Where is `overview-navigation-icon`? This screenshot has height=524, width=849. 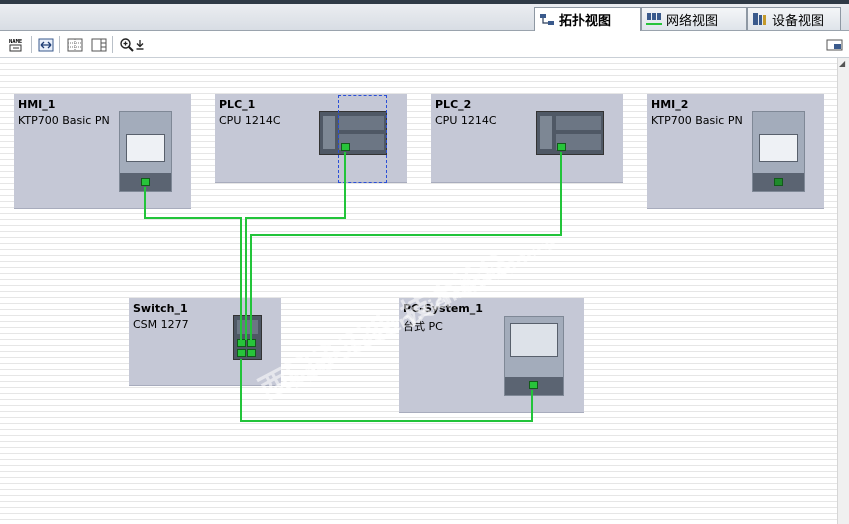
overview-navigation-icon is located at coordinates (834, 44).